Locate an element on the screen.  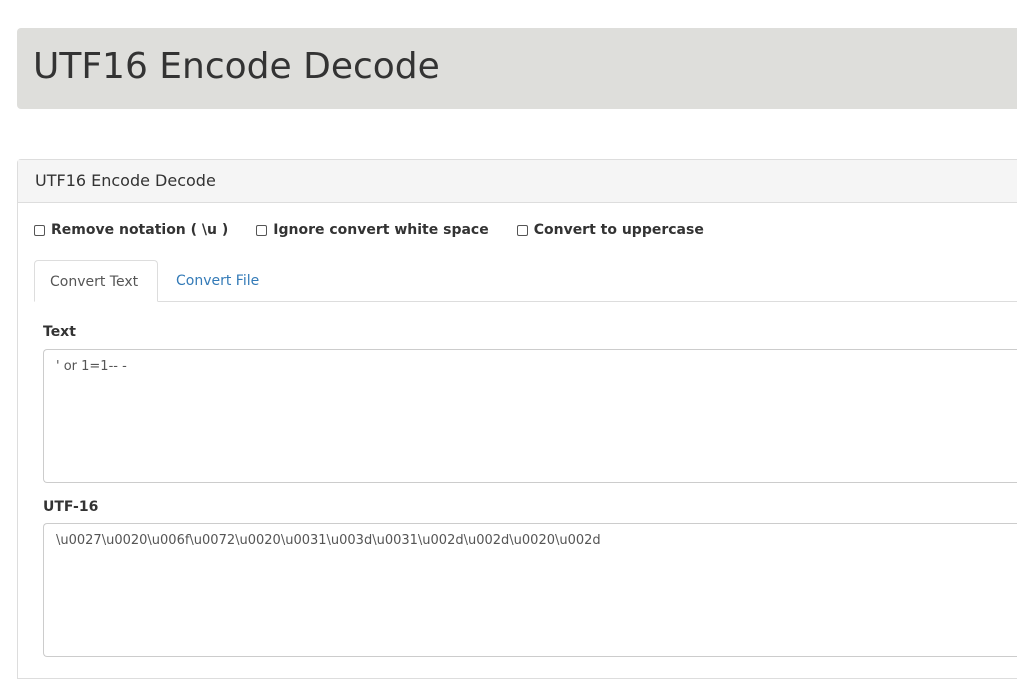
remove-notation-option: Remove notation ( \u ) is located at coordinates (131, 230).